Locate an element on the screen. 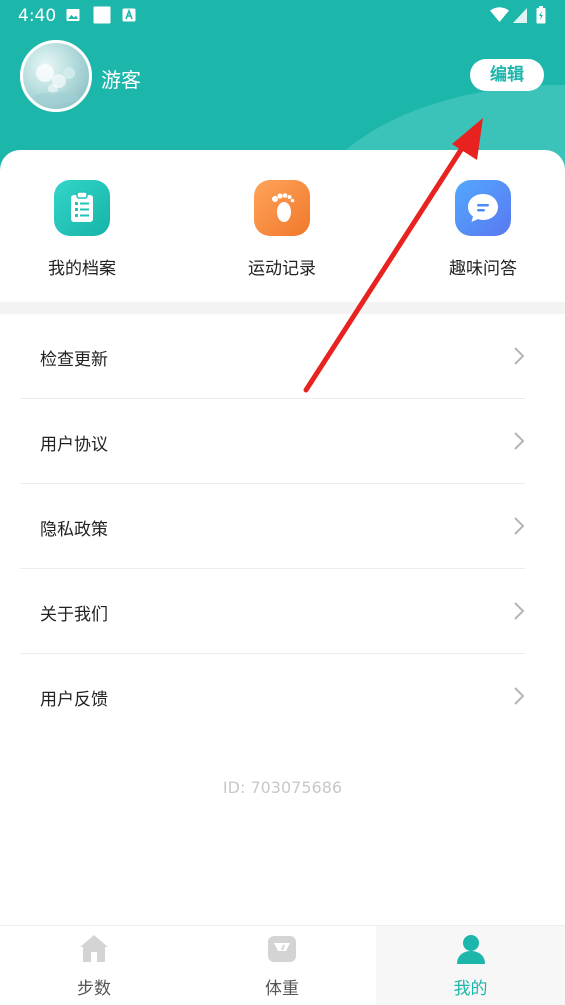  quick-action-my-profile: 我的档案 is located at coordinates (82, 229).